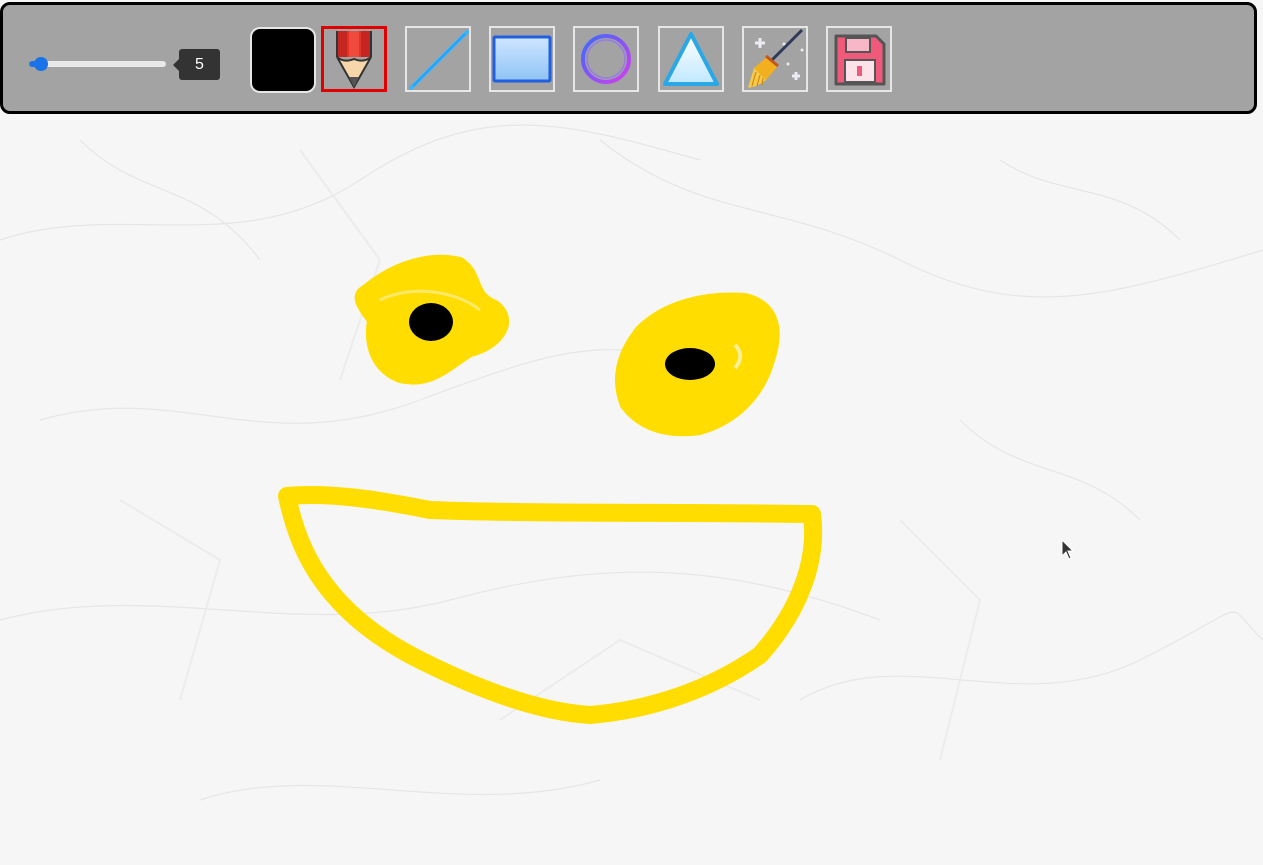 The image size is (1263, 865). What do you see at coordinates (283, 60) in the screenshot?
I see `color-picker-swatch` at bounding box center [283, 60].